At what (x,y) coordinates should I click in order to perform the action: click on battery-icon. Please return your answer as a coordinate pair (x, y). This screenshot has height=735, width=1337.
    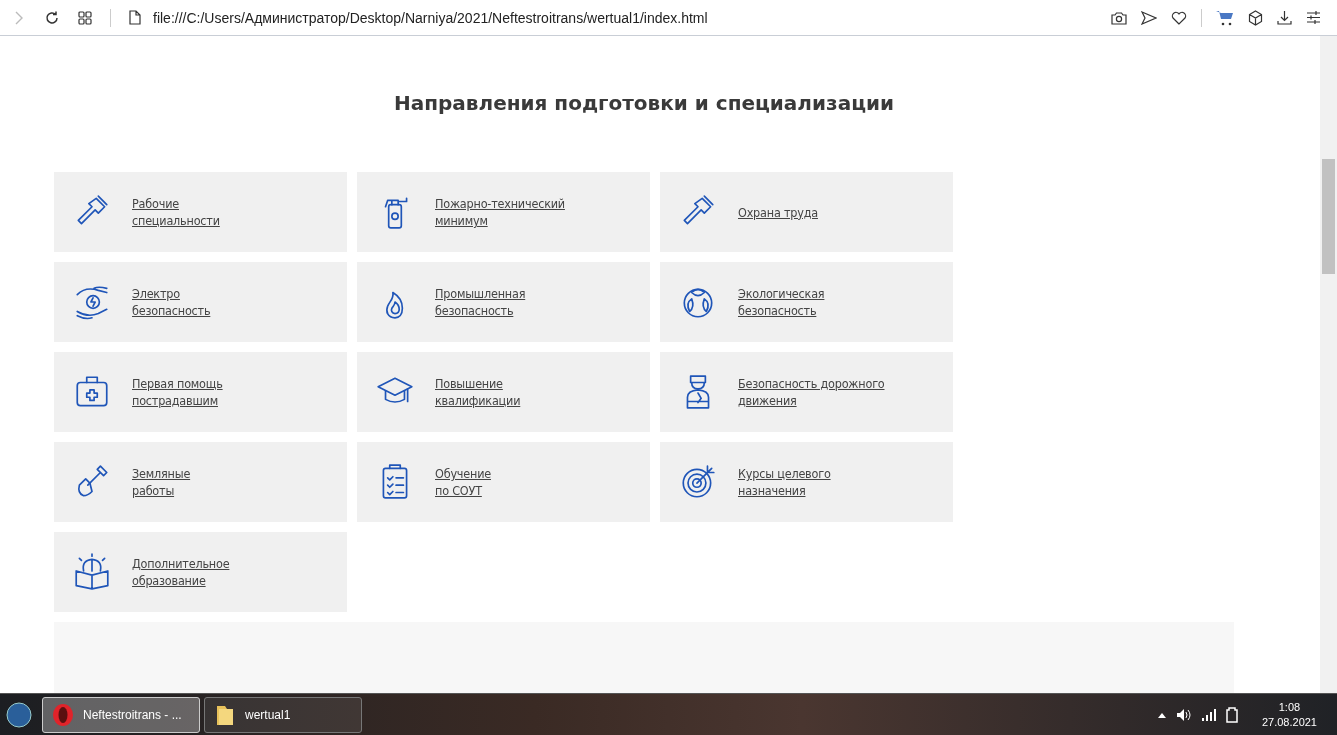
    Looking at the image, I should click on (1231, 715).